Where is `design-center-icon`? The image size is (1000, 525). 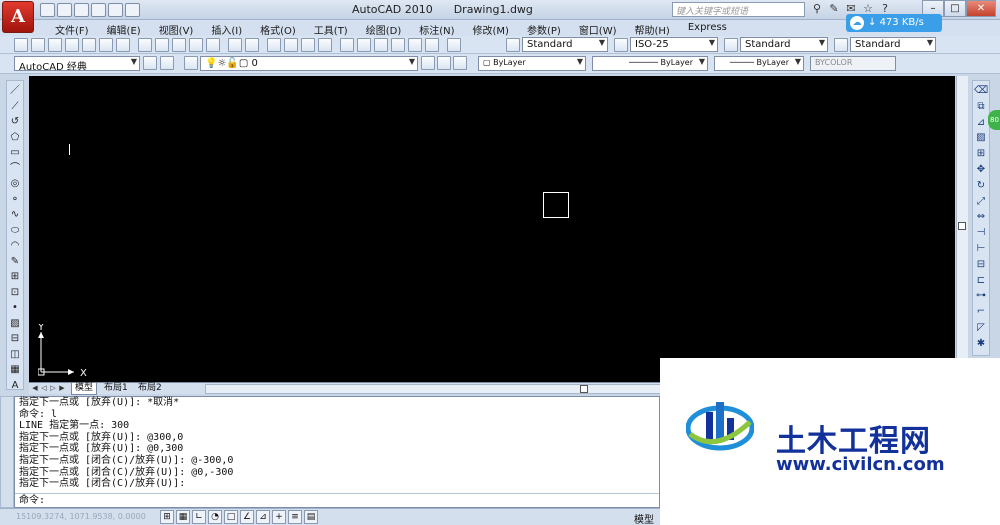 design-center-icon is located at coordinates (364, 45).